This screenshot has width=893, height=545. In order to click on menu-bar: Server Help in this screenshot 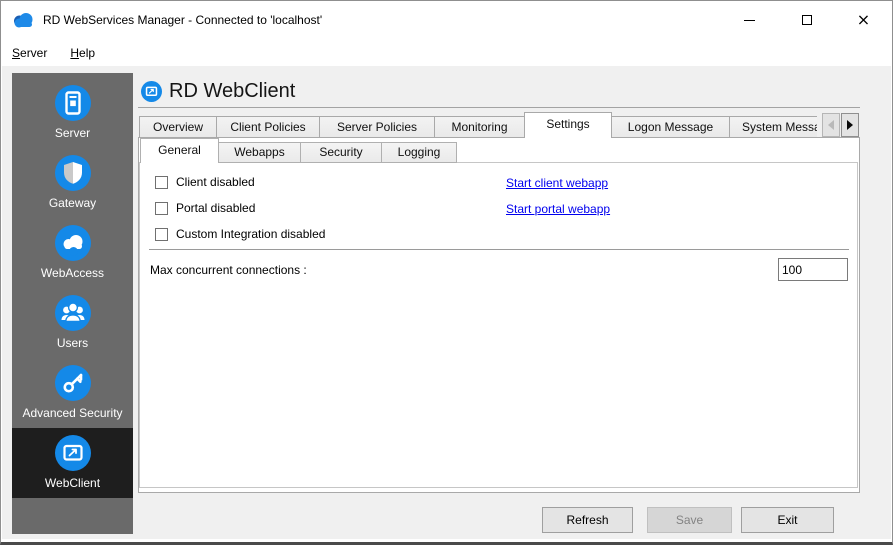, I will do `click(446, 52)`.